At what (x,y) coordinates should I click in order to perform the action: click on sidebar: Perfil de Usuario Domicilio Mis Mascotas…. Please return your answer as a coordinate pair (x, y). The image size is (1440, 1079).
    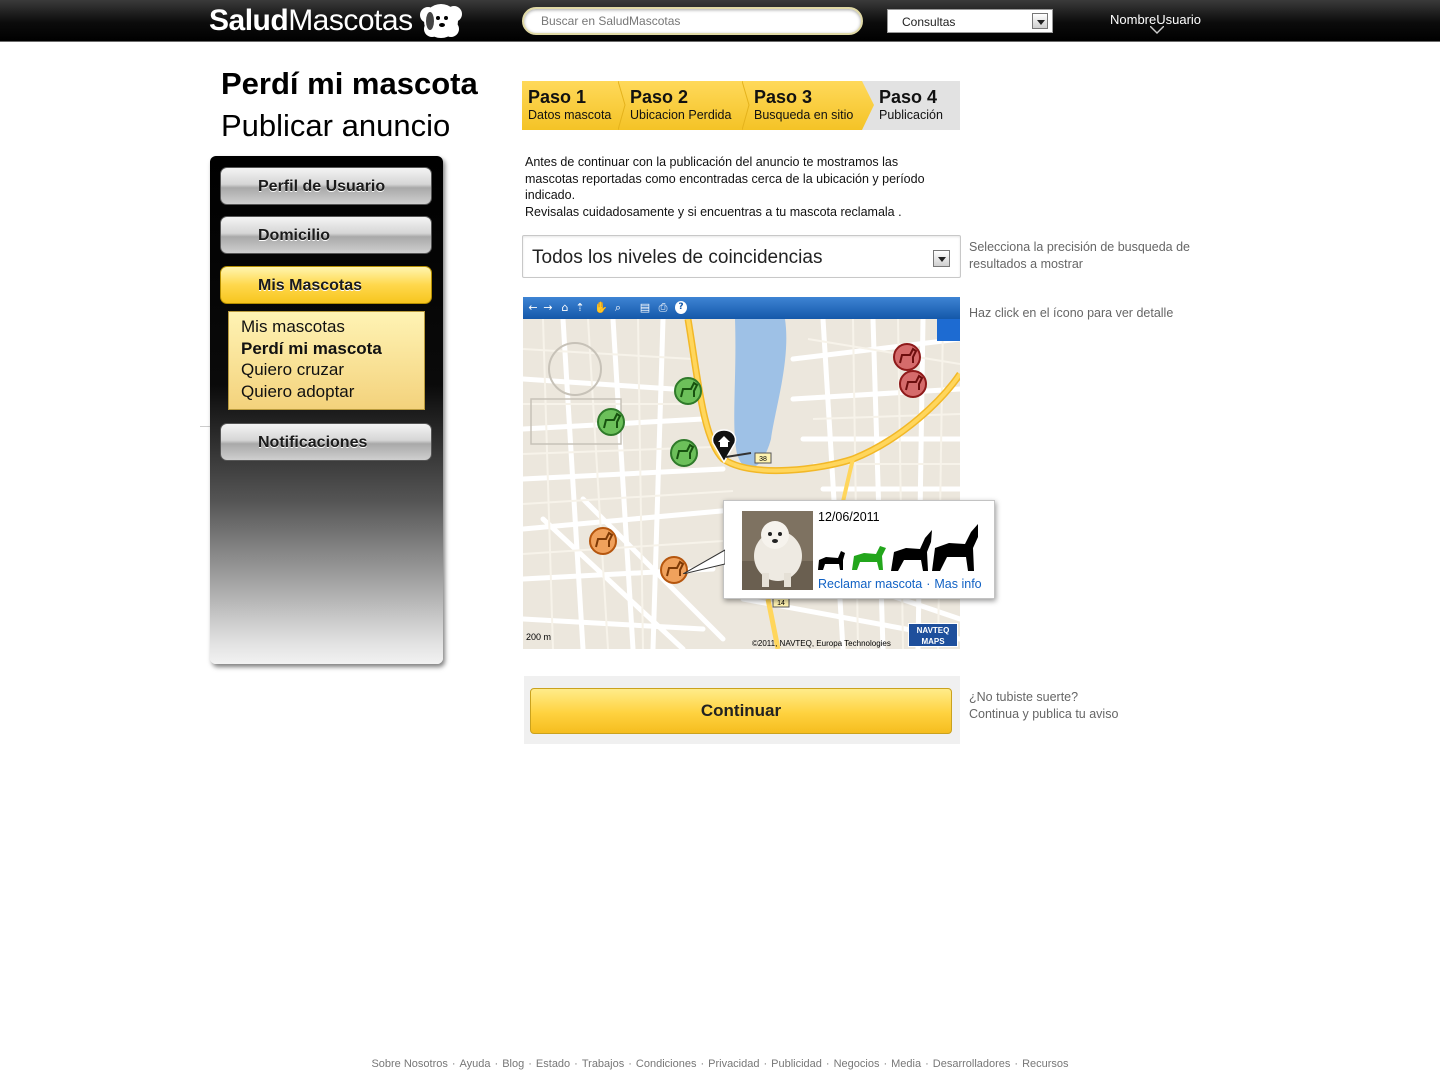
    Looking at the image, I should click on (326, 410).